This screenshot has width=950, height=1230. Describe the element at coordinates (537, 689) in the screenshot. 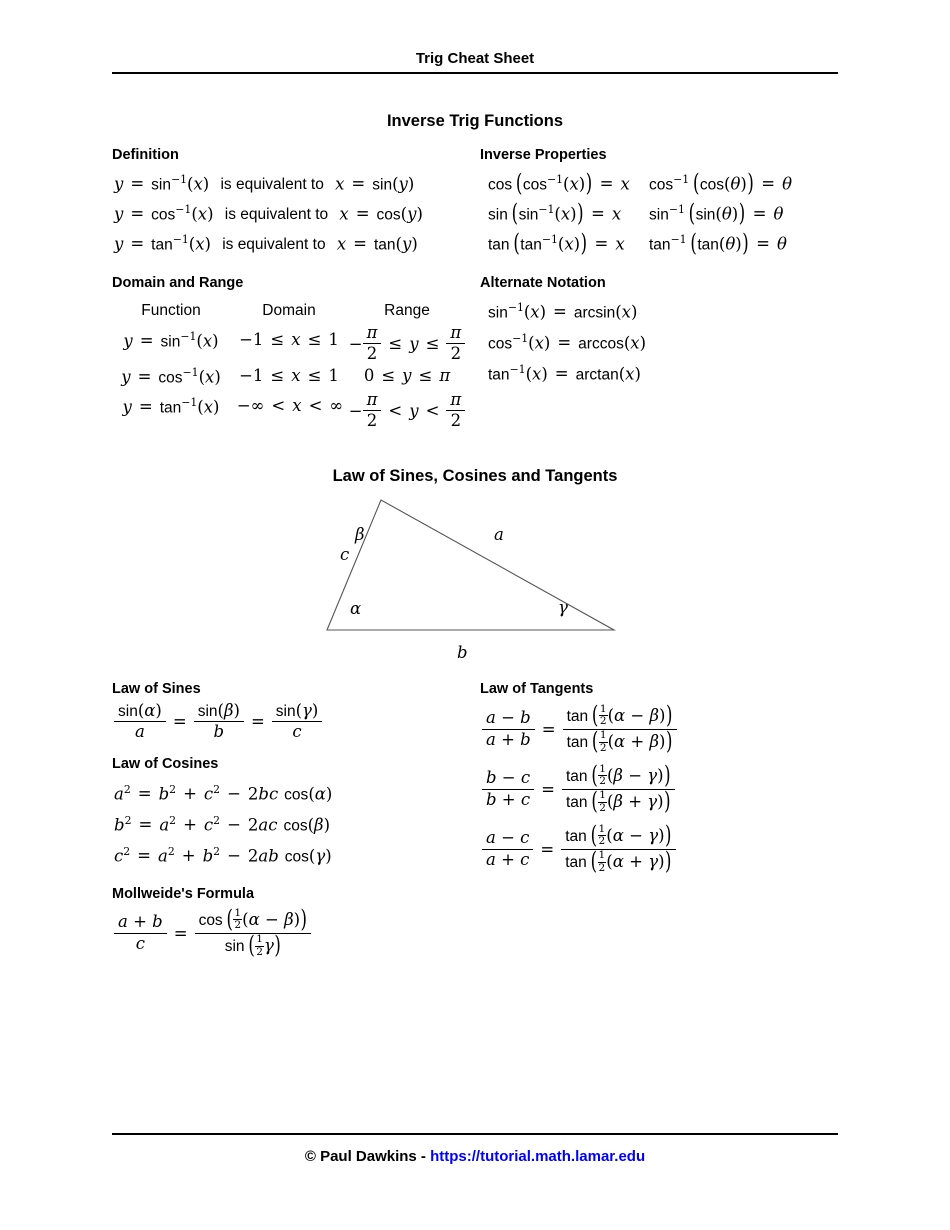

I see `heading-law-of-tangents: Law of Tangents` at that location.